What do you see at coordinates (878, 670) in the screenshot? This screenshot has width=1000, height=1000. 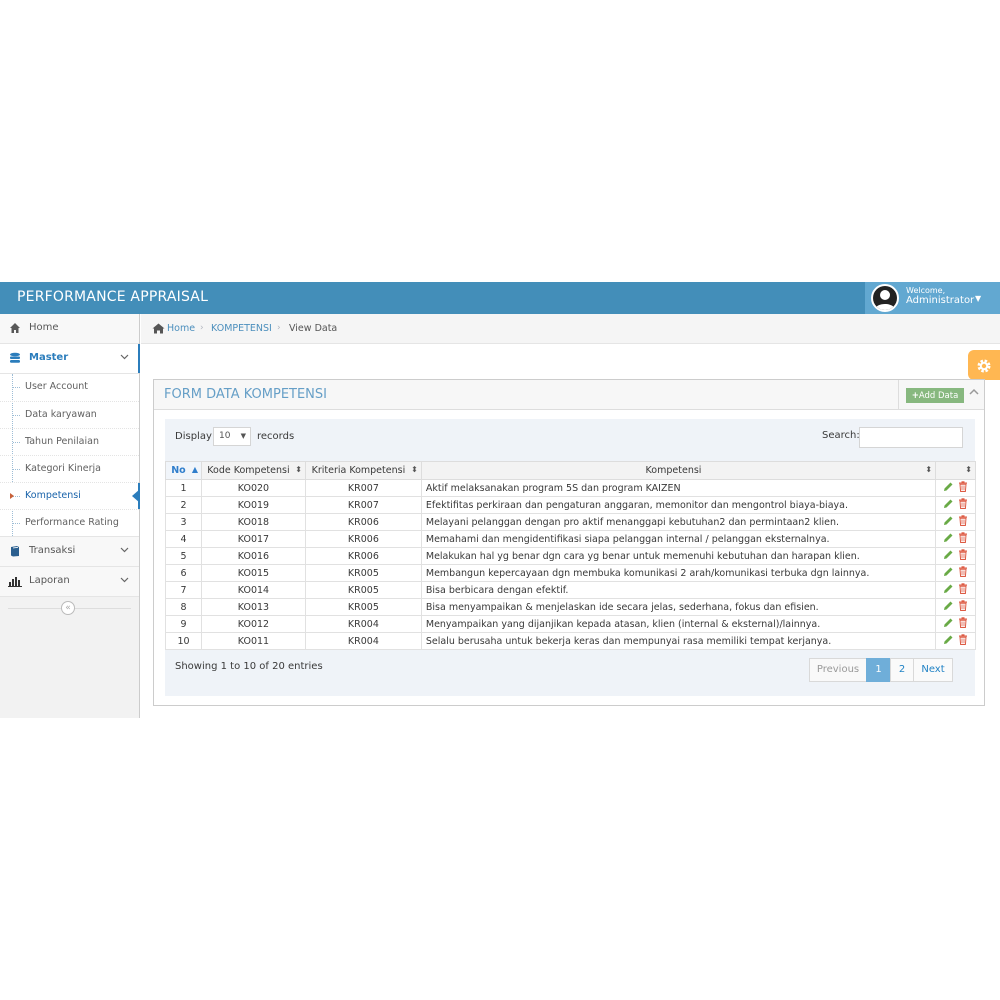 I see `pagination-page-1: 1` at bounding box center [878, 670].